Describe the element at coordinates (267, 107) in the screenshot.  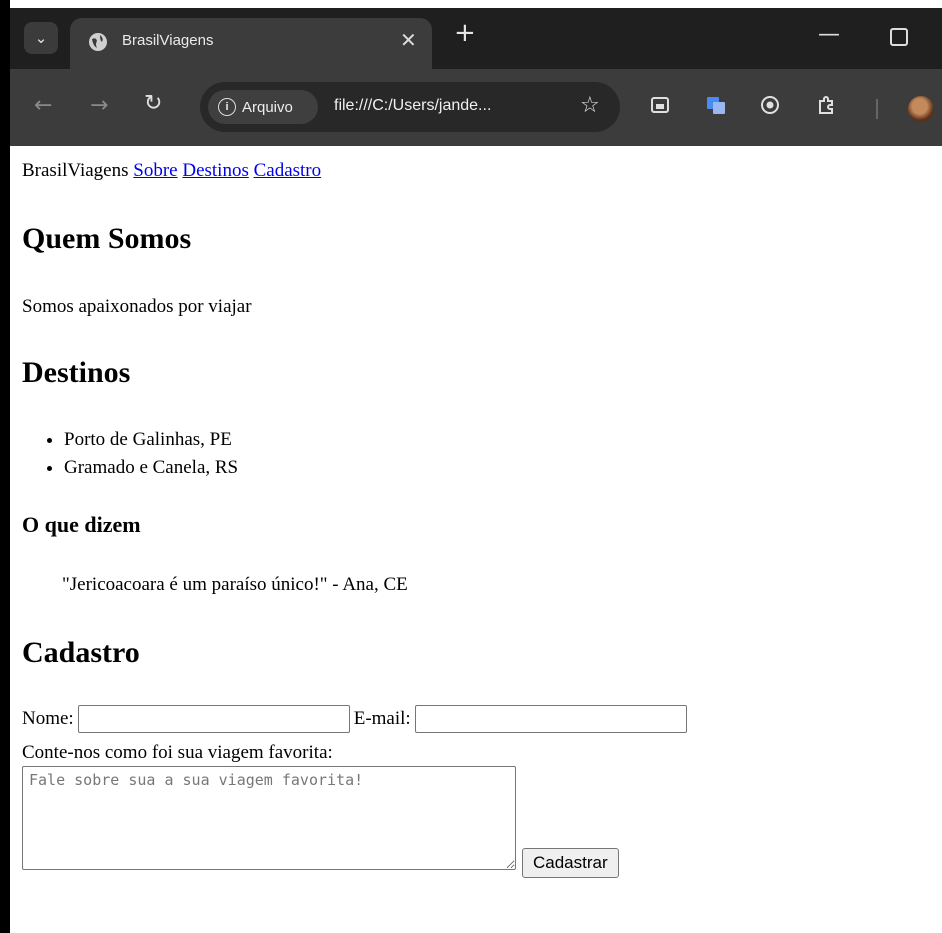
I see `site-chip-label: Arquivo` at that location.